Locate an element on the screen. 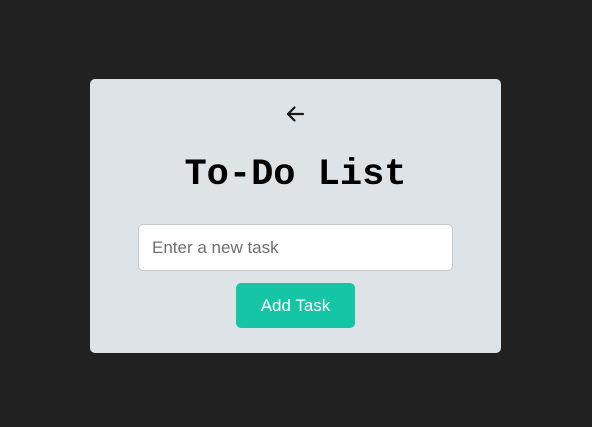  add-task-button: Add Task is located at coordinates (295, 305).